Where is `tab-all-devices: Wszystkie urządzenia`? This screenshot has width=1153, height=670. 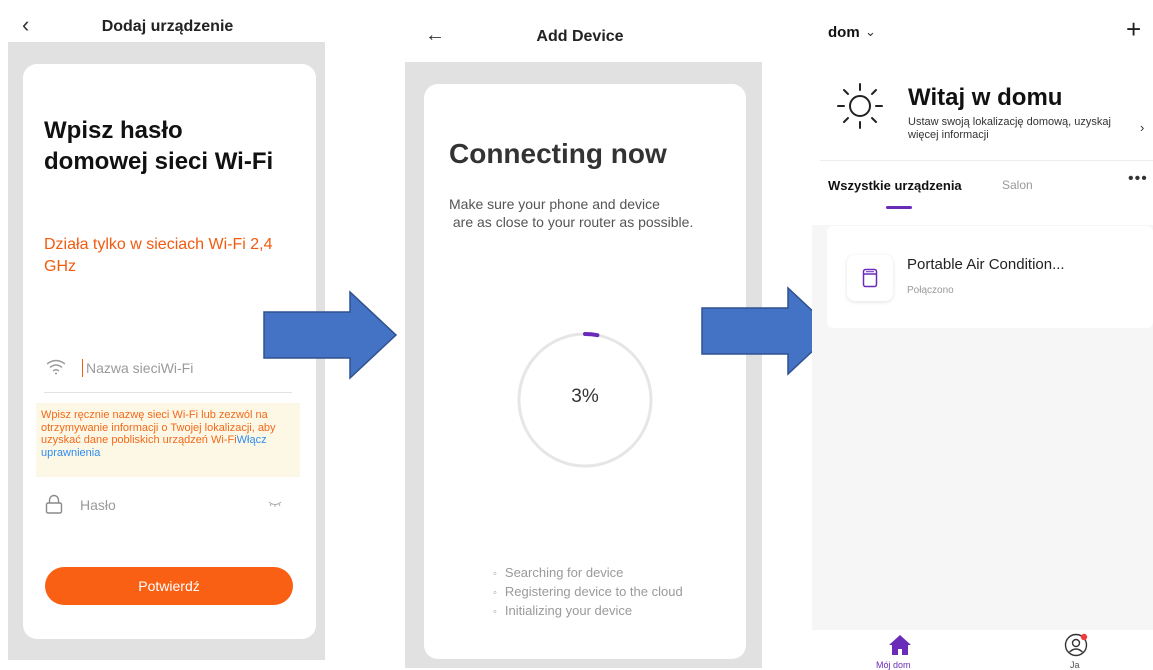 tab-all-devices: Wszystkie urządzenia is located at coordinates (895, 185).